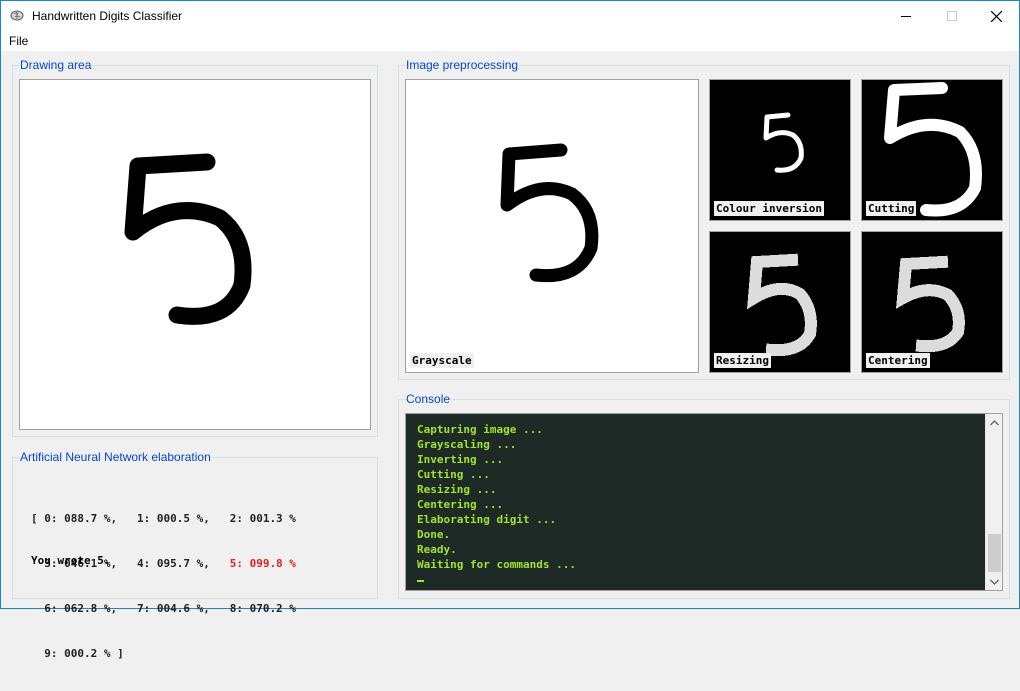  What do you see at coordinates (898, 360) in the screenshot?
I see `thumb-label: Centering` at bounding box center [898, 360].